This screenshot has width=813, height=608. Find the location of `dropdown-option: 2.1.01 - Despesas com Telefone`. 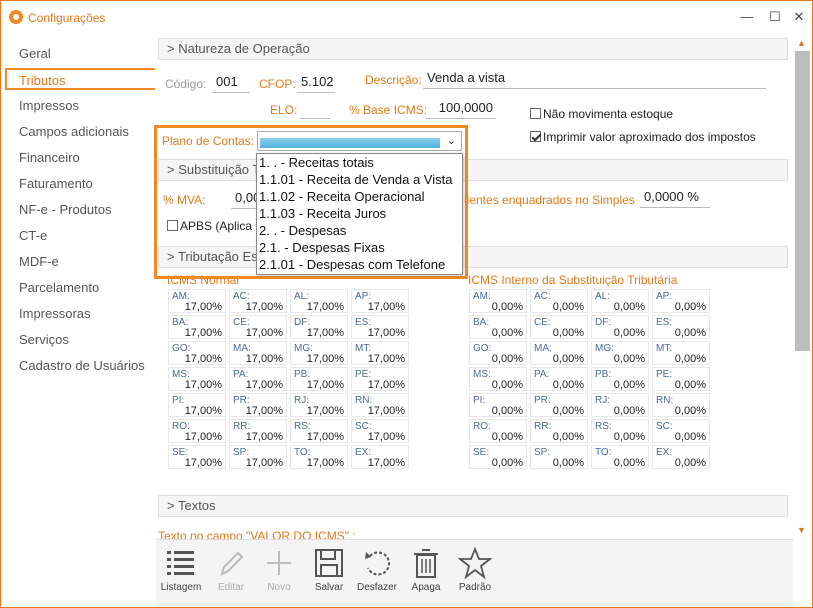

dropdown-option: 2.1.01 - Despesas com Telefone is located at coordinates (359, 264).